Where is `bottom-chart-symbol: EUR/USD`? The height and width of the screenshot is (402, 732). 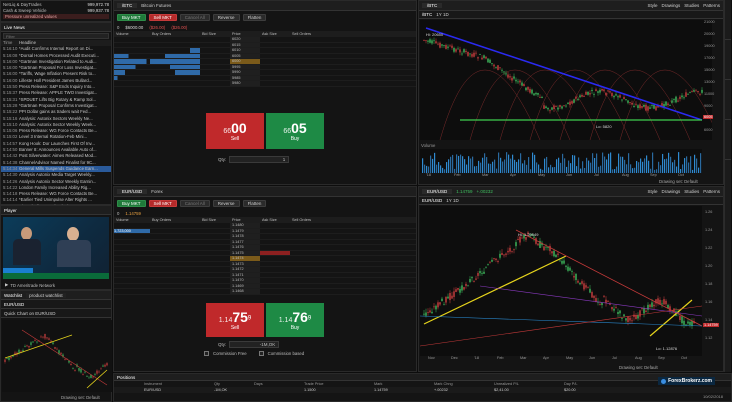 bottom-chart-symbol: EUR/USD is located at coordinates (437, 191).